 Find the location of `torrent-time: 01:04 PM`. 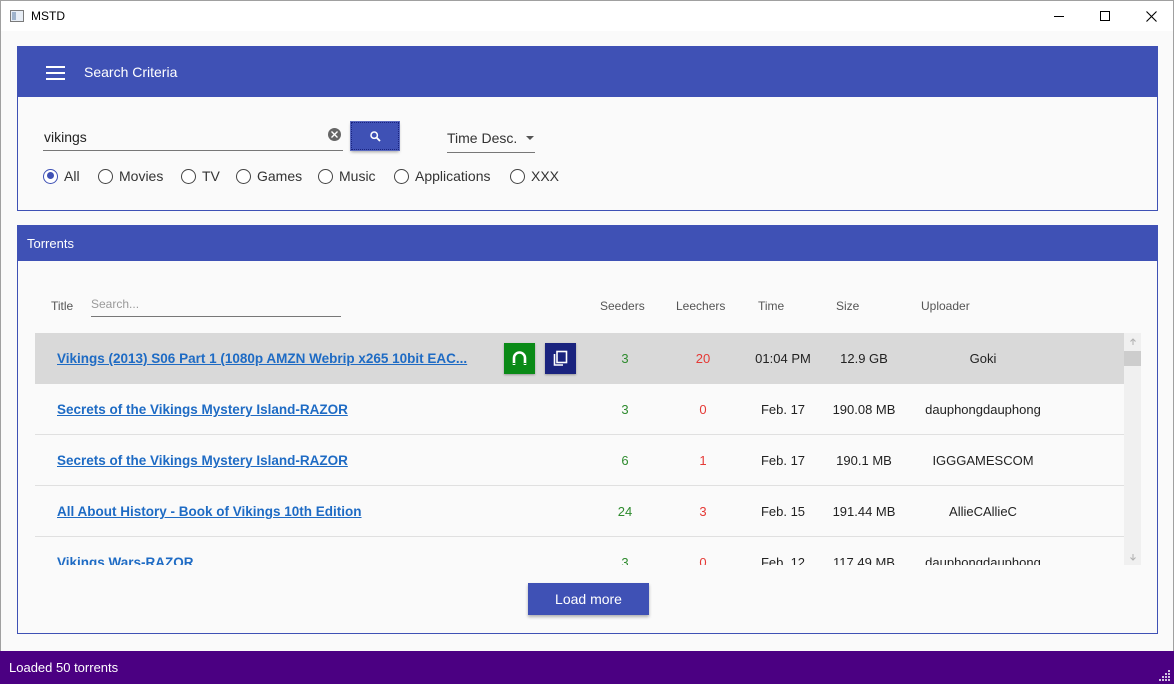

torrent-time: 01:04 PM is located at coordinates (783, 358).